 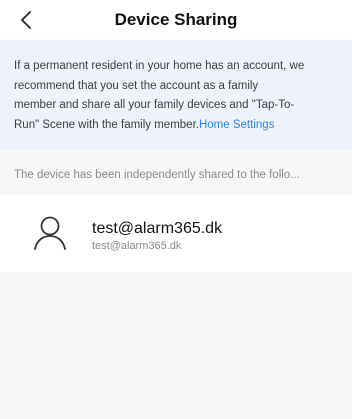 What do you see at coordinates (137, 246) in the screenshot?
I see `member-account: test@alarm365.dk` at bounding box center [137, 246].